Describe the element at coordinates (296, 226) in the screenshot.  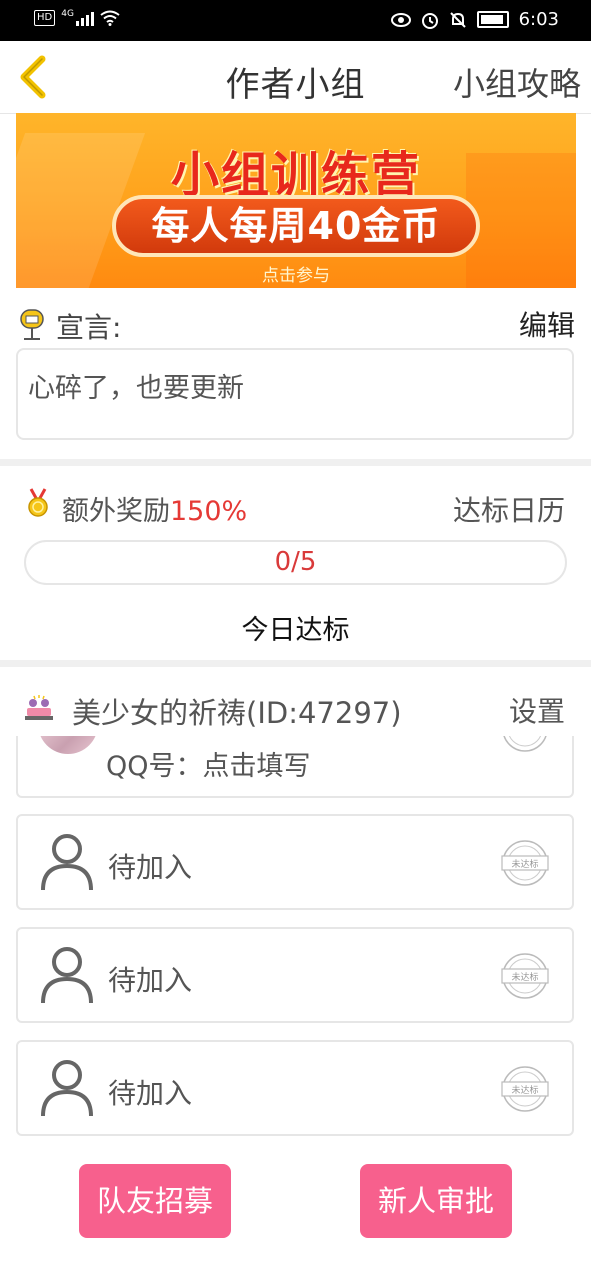
I see `banner-pill: 每人每周40金币` at that location.